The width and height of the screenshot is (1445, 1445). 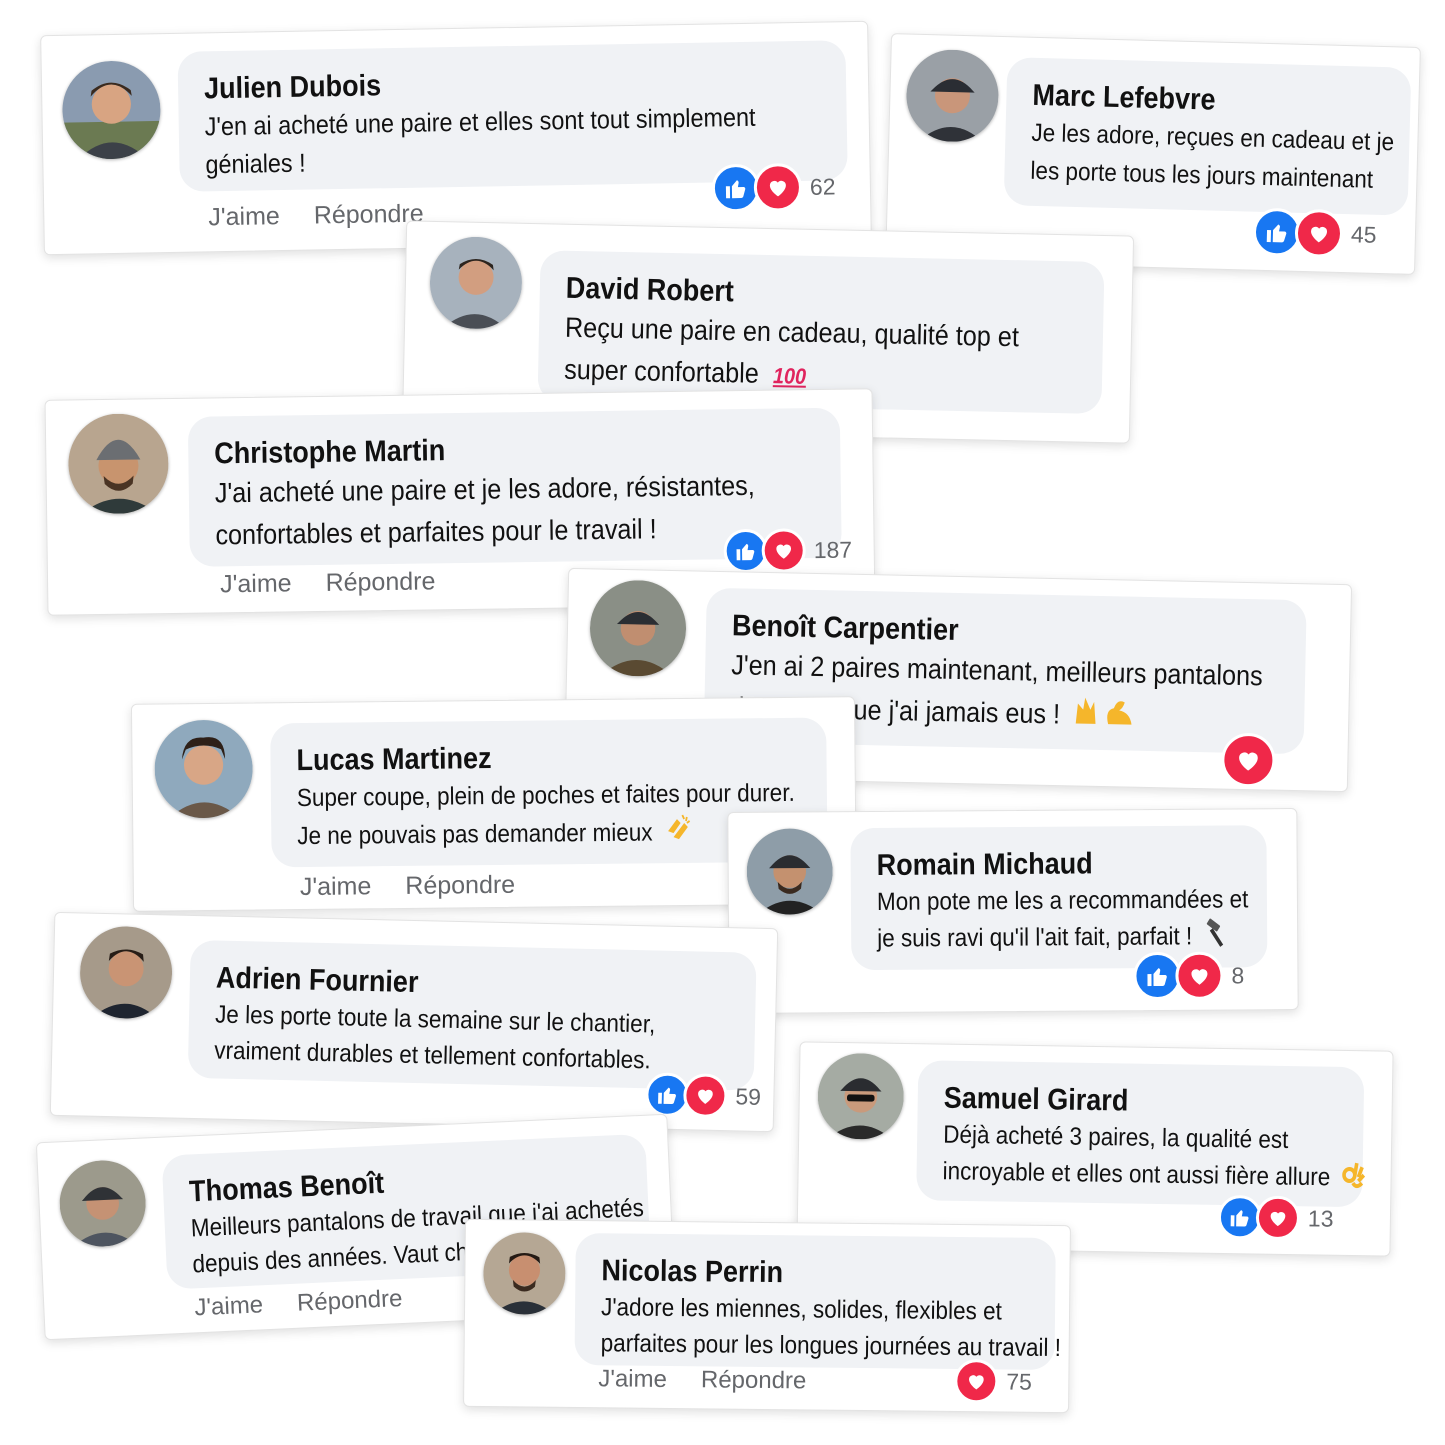 I want to click on reaction-count: 13, so click(x=1320, y=1218).